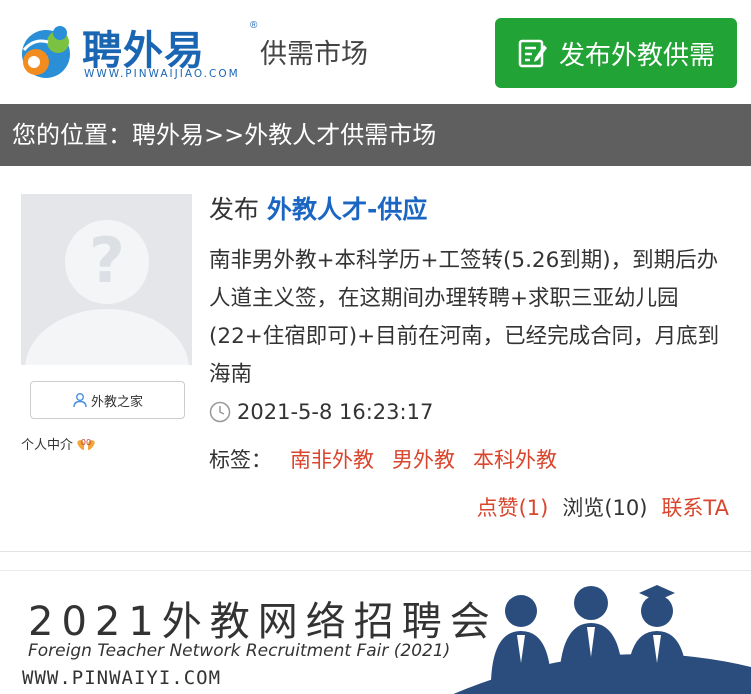 This screenshot has height=694, width=751. I want to click on publish-button-label: 发布外教供需, so click(636, 55).